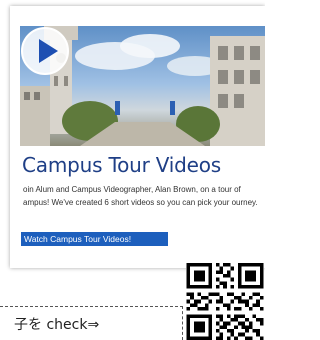 The image size is (320, 340). What do you see at coordinates (45, 51) in the screenshot?
I see `play-icon` at bounding box center [45, 51].